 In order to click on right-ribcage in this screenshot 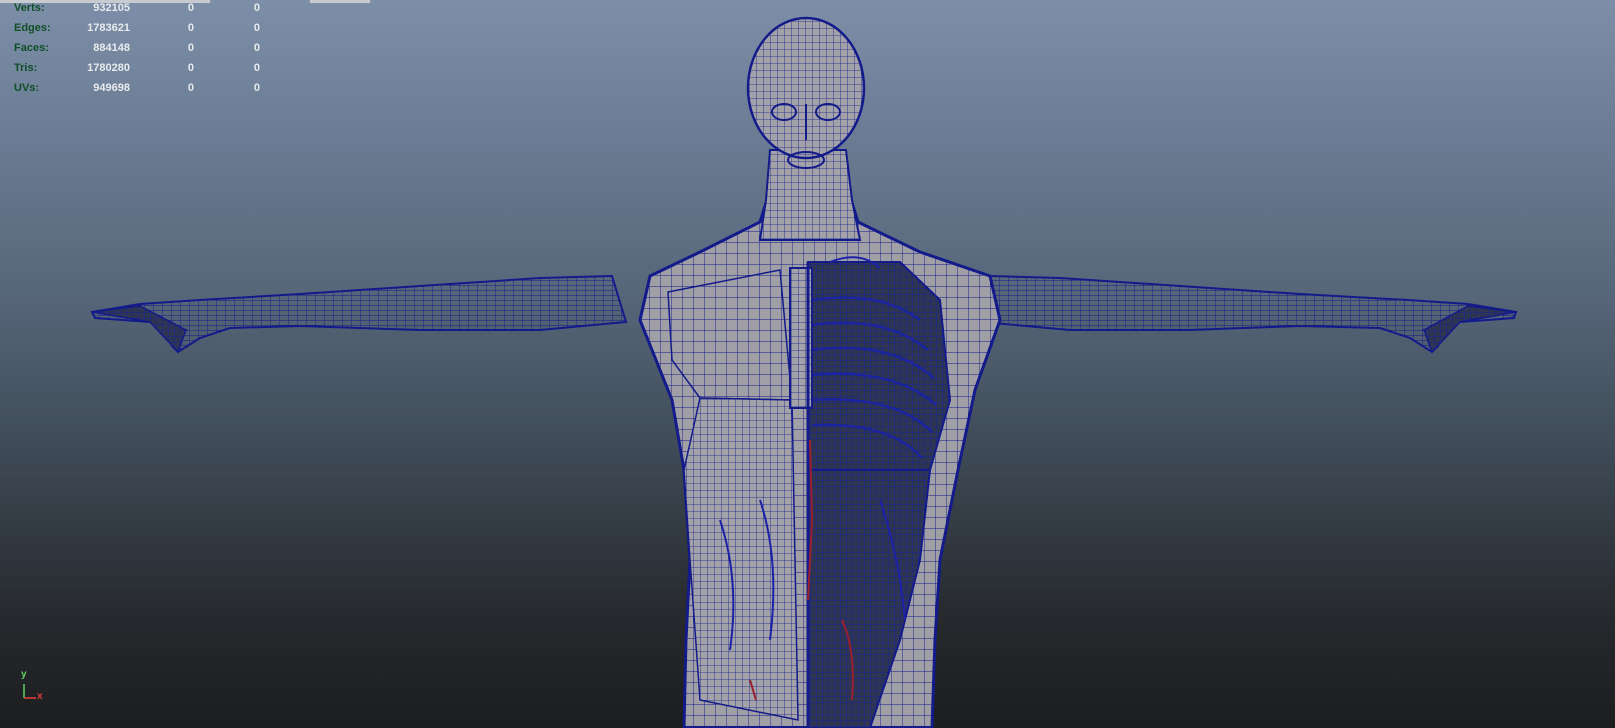, I will do `click(879, 371)`.